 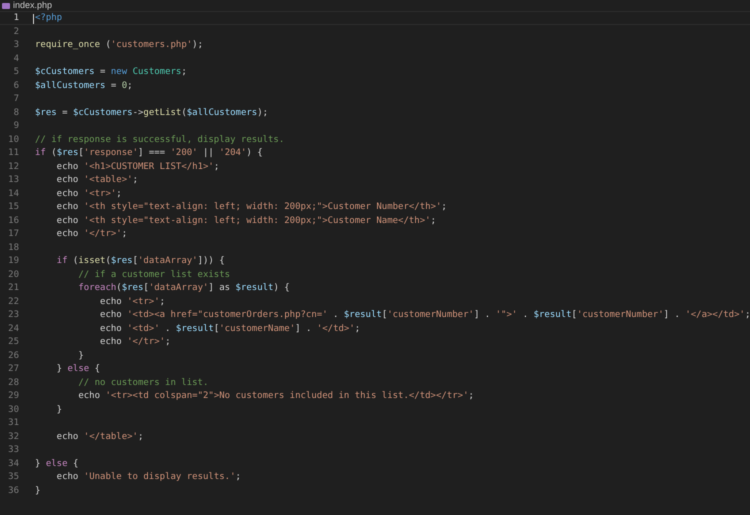 I want to click on code-line: echo '<td>' . $result['customerName'] . '</td>';, so click(x=229, y=328).